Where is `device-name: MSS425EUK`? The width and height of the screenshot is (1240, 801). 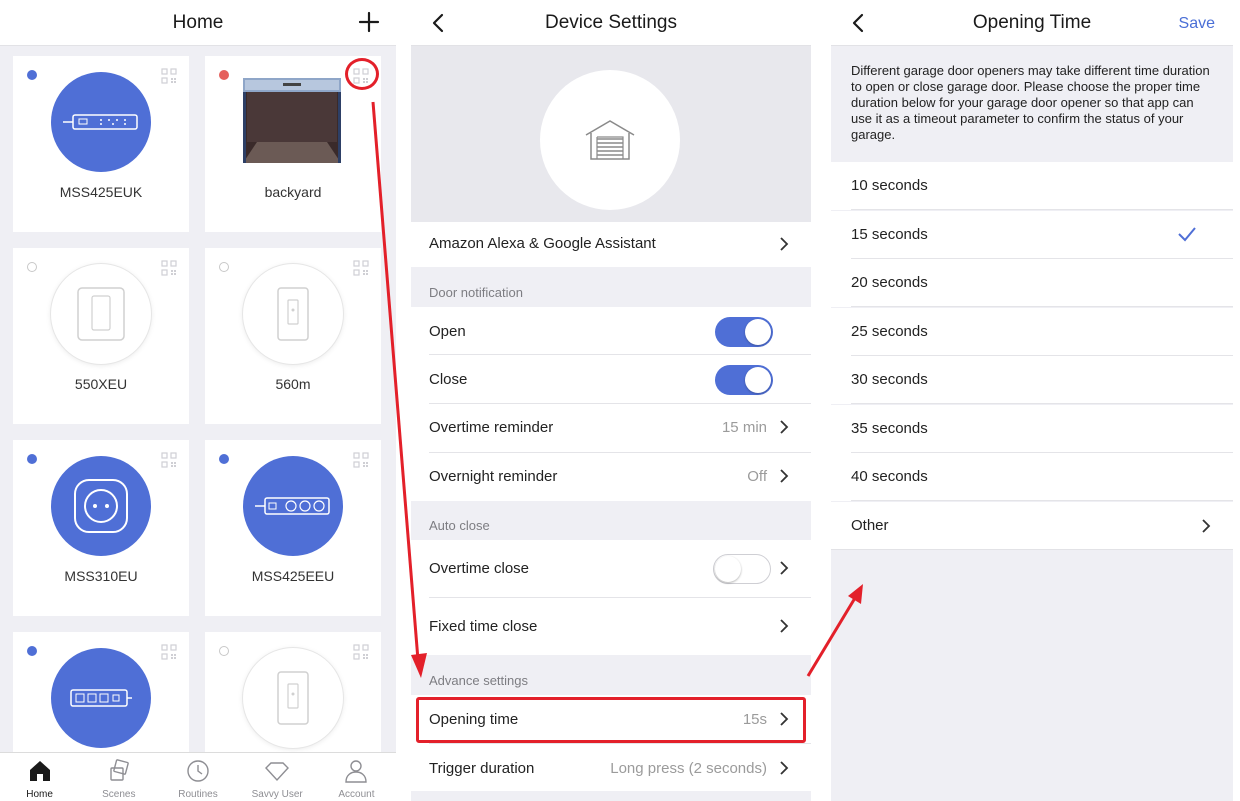 device-name: MSS425EUK is located at coordinates (101, 192).